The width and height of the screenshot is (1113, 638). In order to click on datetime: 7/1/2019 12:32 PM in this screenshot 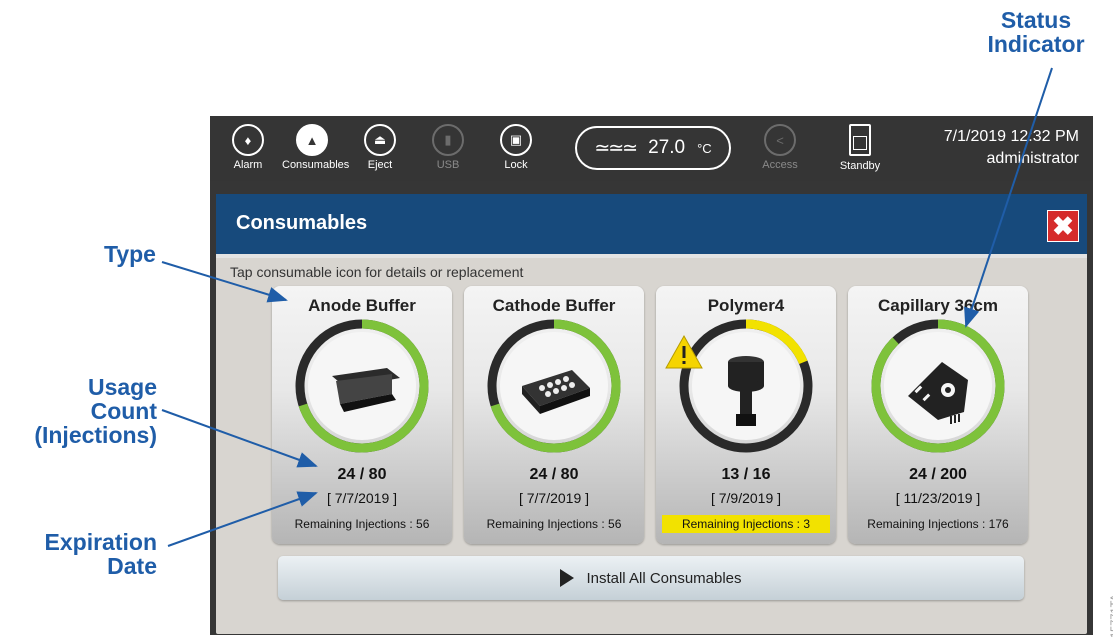, I will do `click(1011, 136)`.